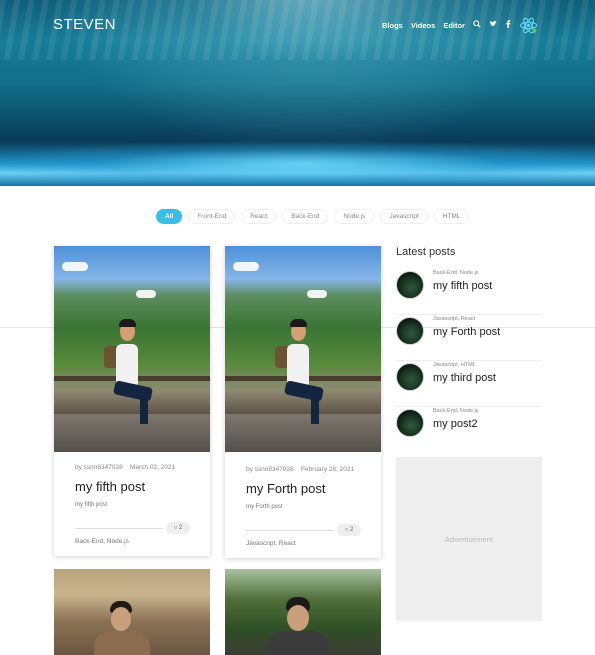 The width and height of the screenshot is (595, 655). Describe the element at coordinates (264, 507) in the screenshot. I see `post-excerpt: my Forth post` at that location.